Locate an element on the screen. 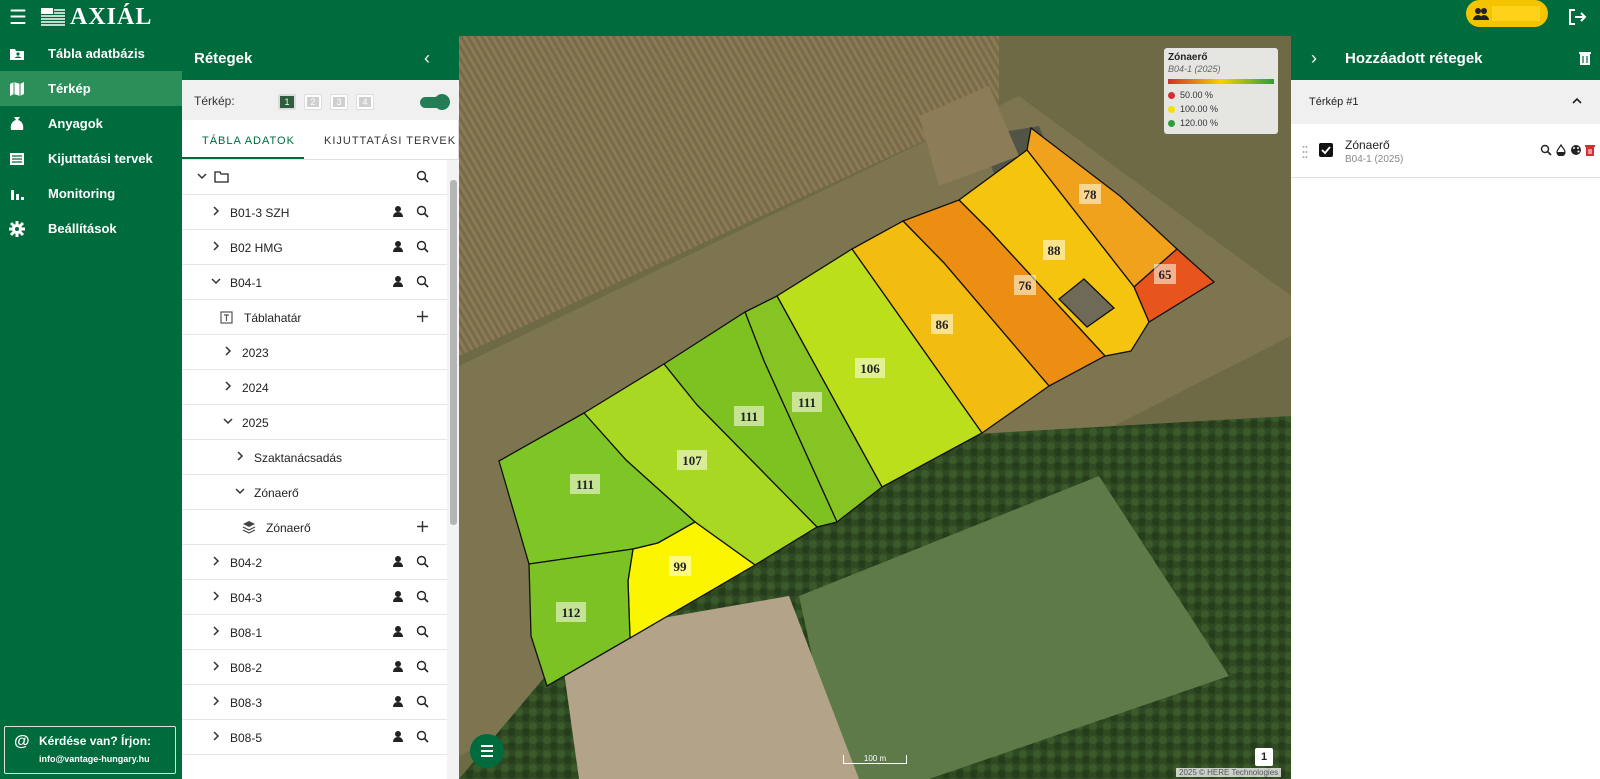 This screenshot has height=779, width=1600. user-menu-button is located at coordinates (1507, 13).